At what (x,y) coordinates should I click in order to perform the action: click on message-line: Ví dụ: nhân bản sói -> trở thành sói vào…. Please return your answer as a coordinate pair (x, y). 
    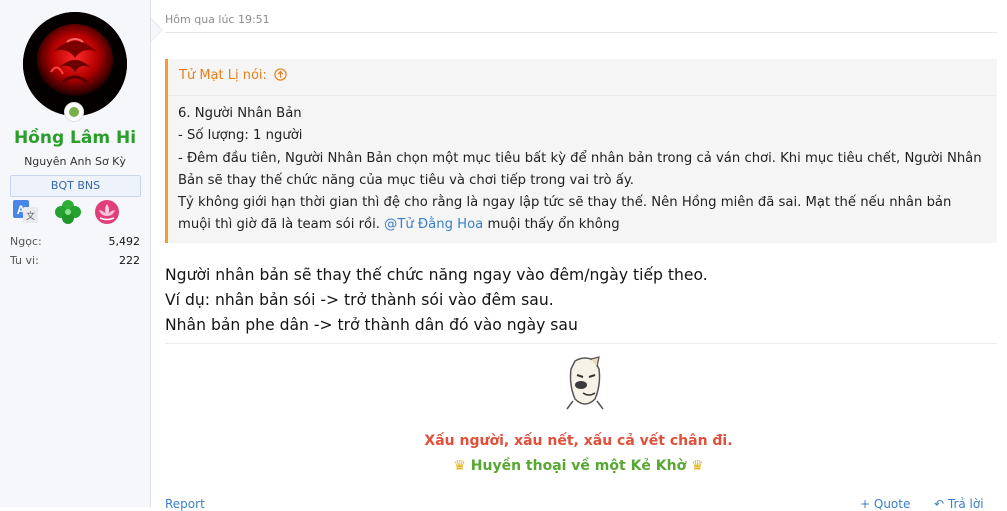
    Looking at the image, I should click on (359, 300).